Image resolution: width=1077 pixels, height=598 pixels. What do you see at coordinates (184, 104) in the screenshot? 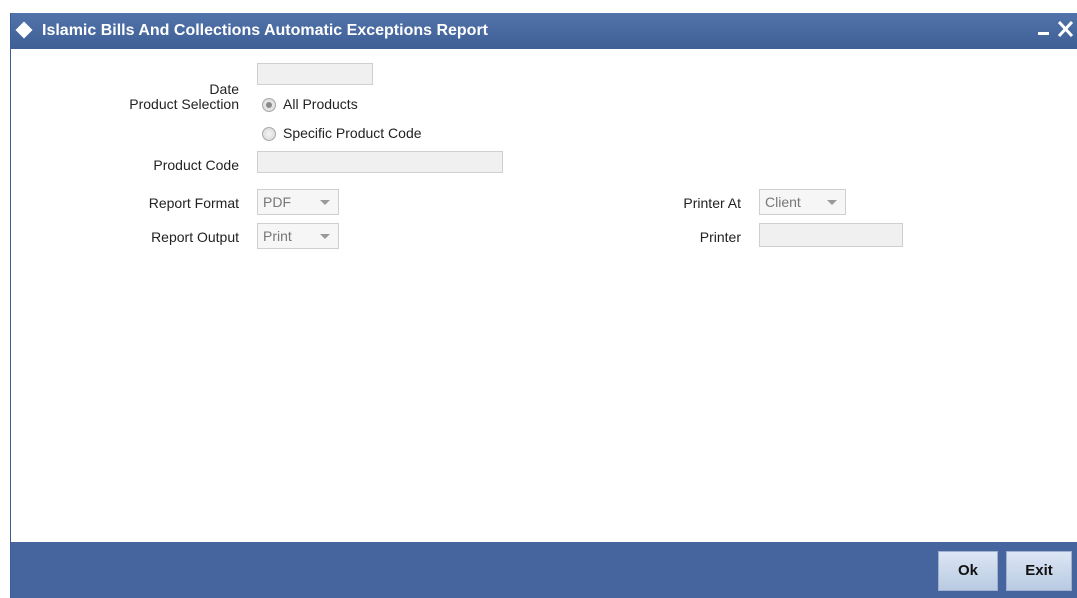
I see `product-selection-label: Product Selection` at bounding box center [184, 104].